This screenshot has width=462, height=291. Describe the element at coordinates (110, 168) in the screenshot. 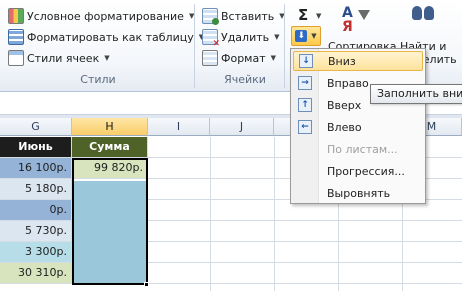

I see `cell-h: 99 820р.` at that location.